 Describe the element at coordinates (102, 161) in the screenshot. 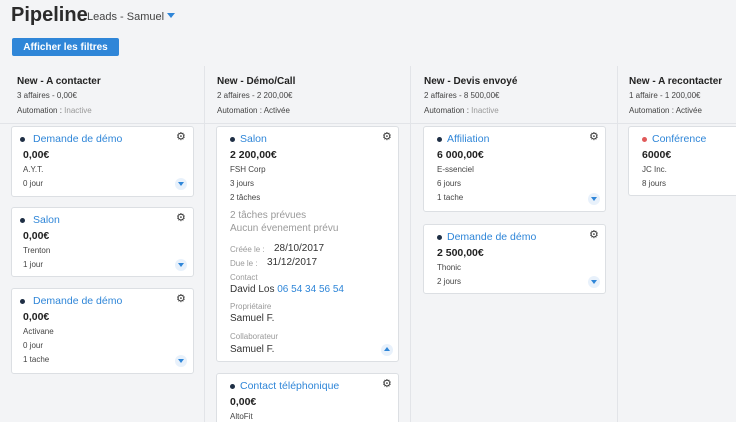

I see `deal-card: Demande de démo ⚙ 0,00€ A.Y.T. 0 jour` at that location.